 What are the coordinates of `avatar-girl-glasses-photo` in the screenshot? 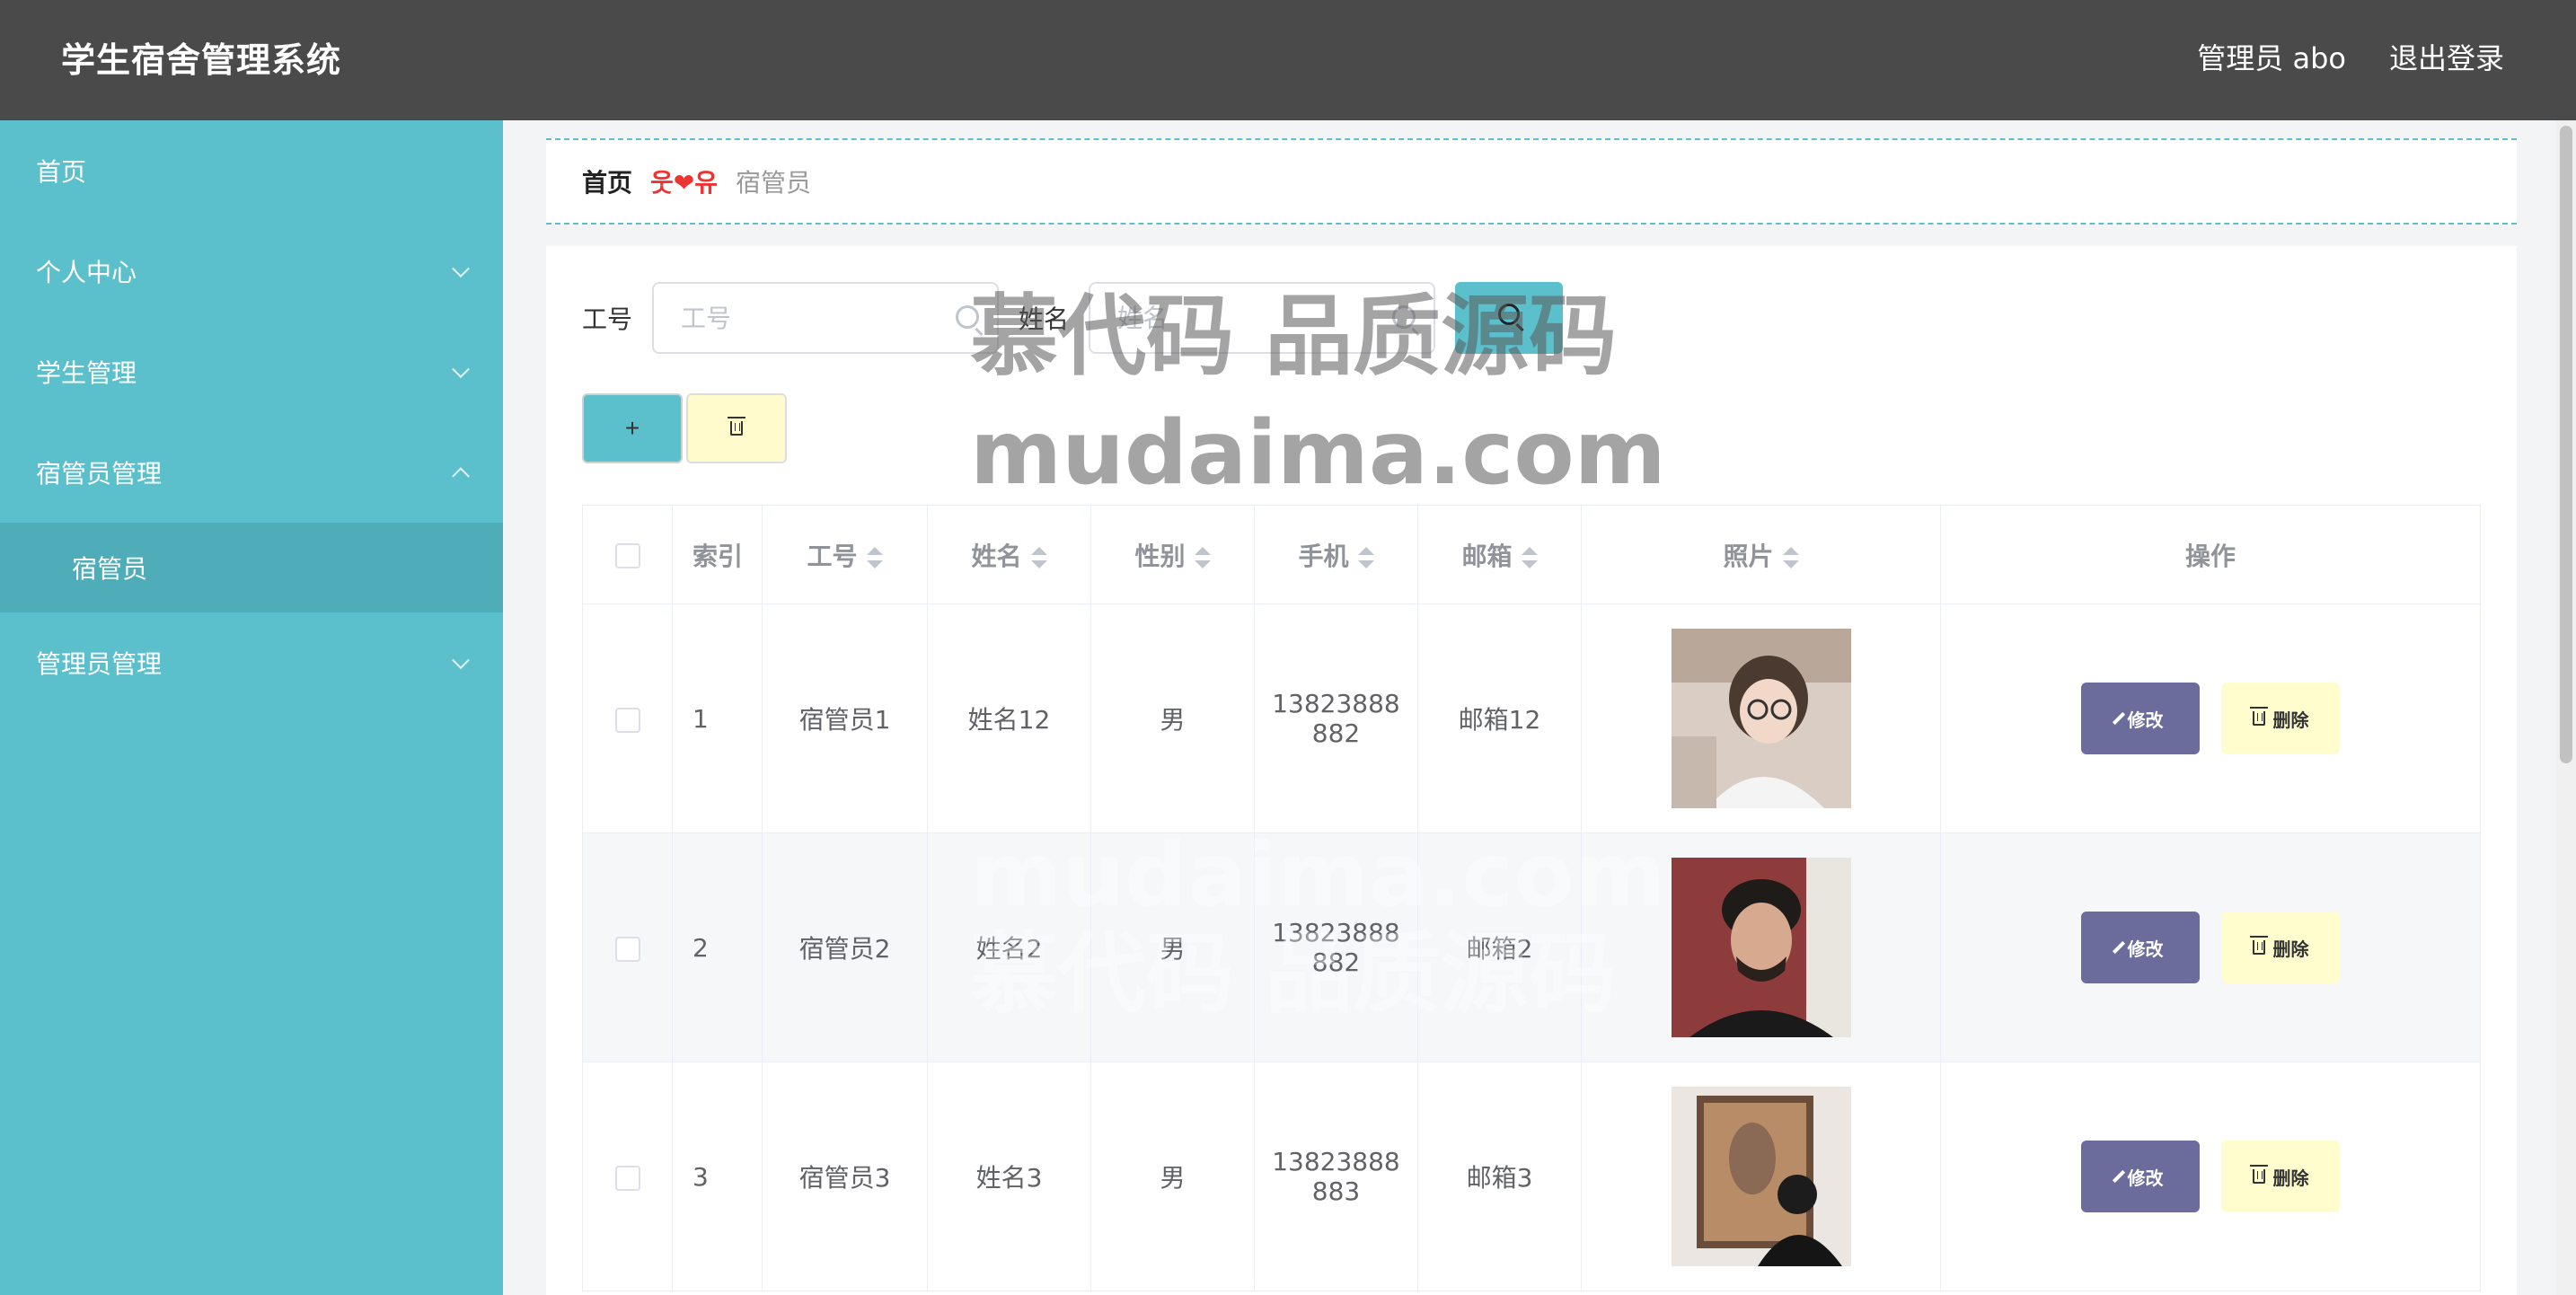 It's located at (1761, 718).